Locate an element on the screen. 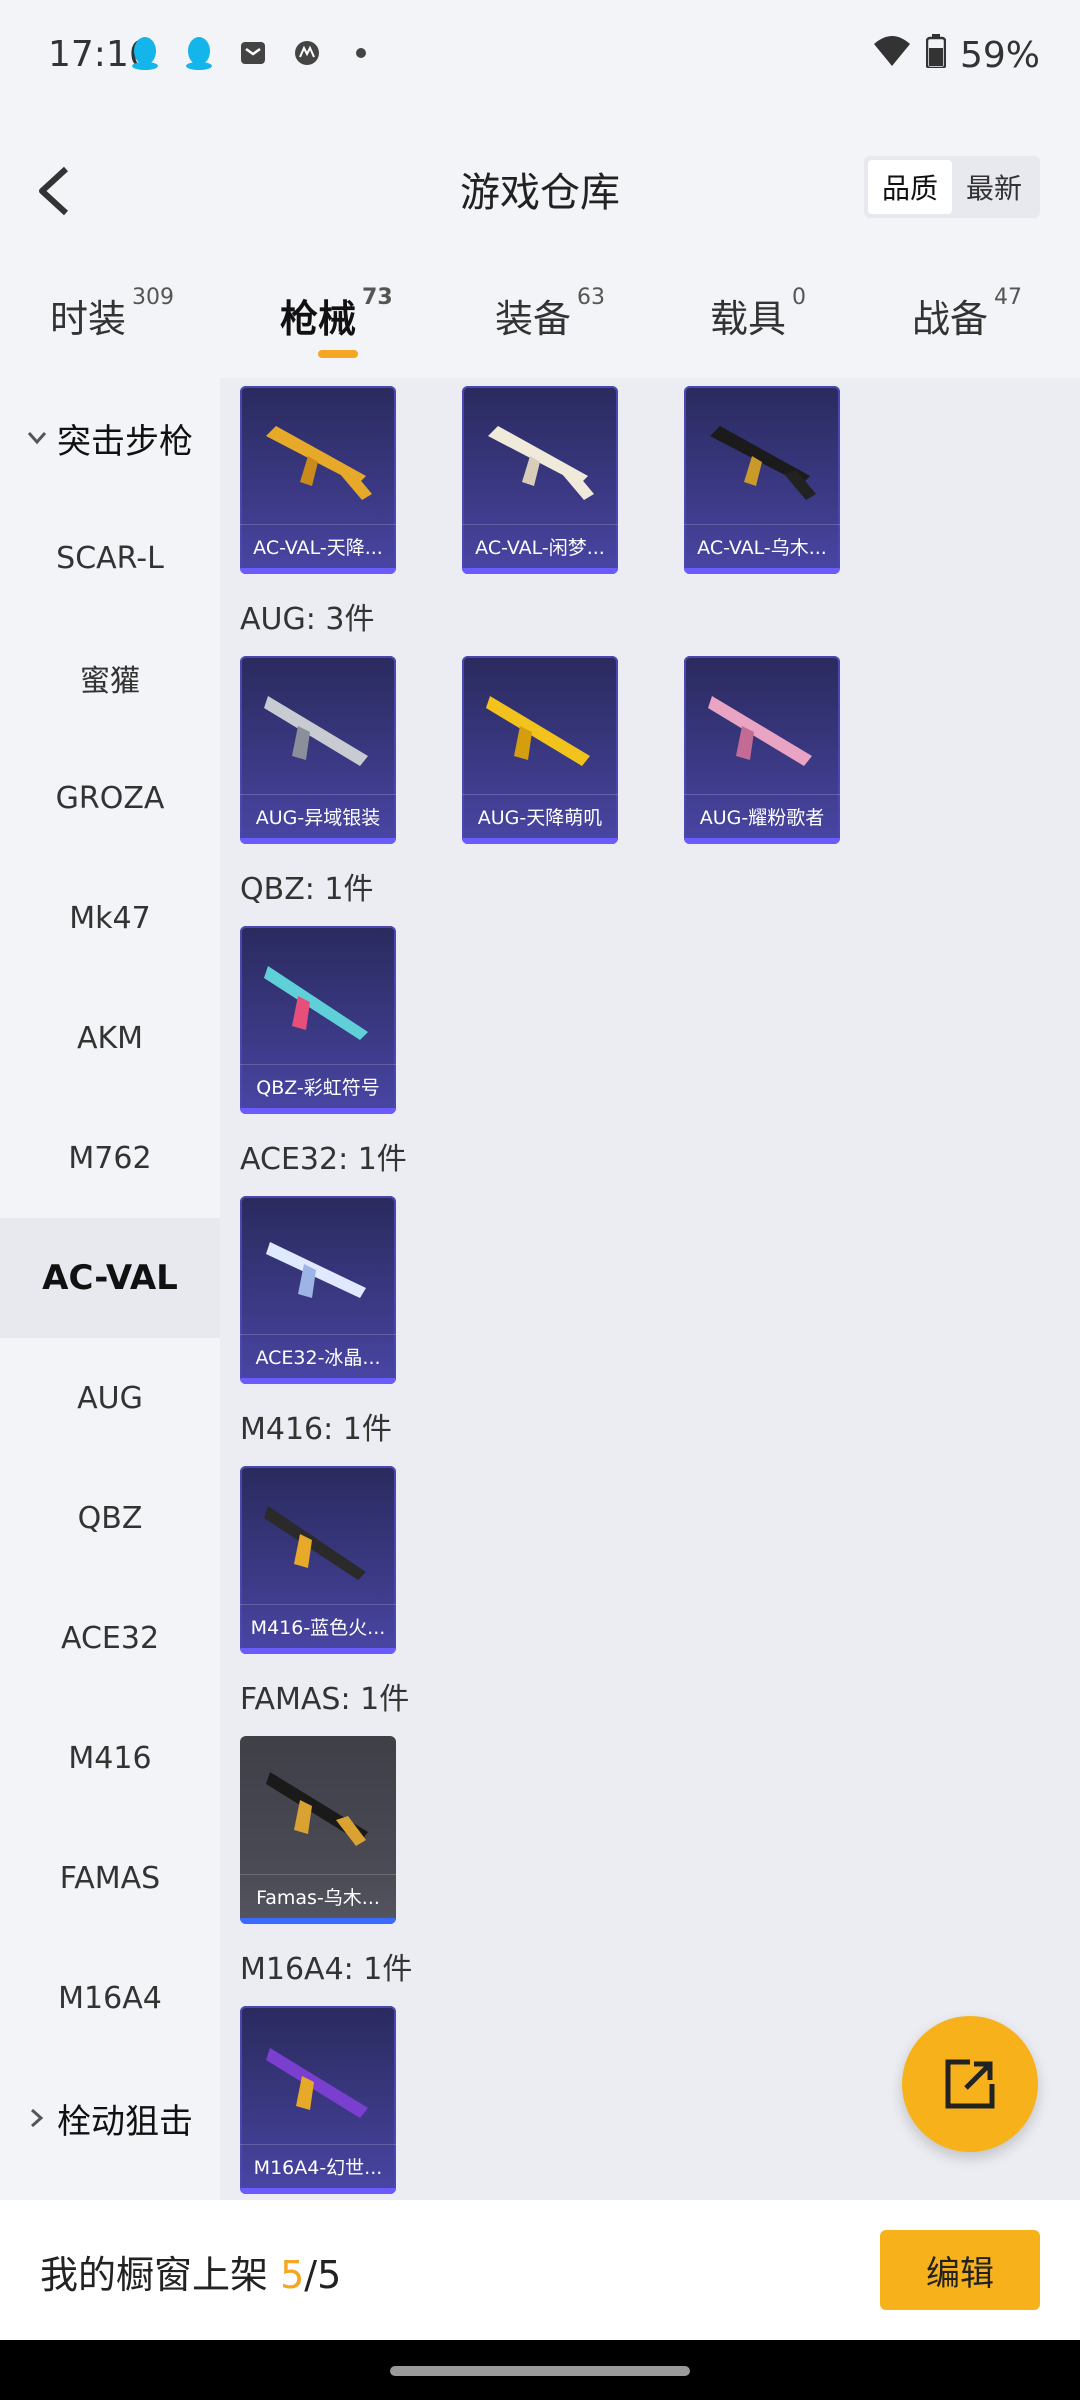  tab-count: 63 is located at coordinates (591, 298).